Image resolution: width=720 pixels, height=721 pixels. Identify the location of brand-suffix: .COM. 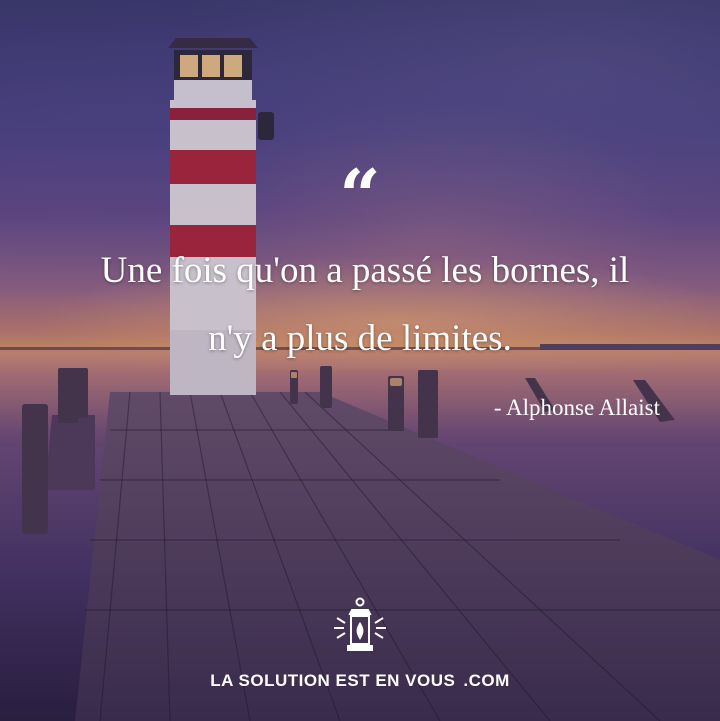
(486, 680).